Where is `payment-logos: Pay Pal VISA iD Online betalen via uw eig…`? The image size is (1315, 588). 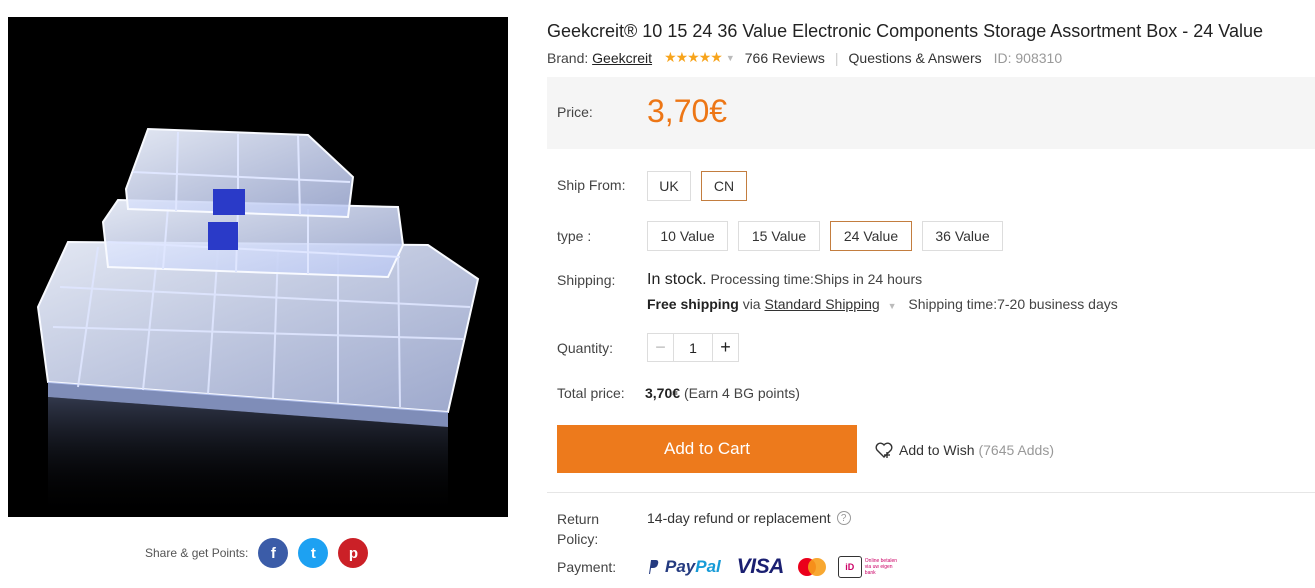 payment-logos: Pay Pal VISA iD Online betalen via uw eig… is located at coordinates (773, 567).